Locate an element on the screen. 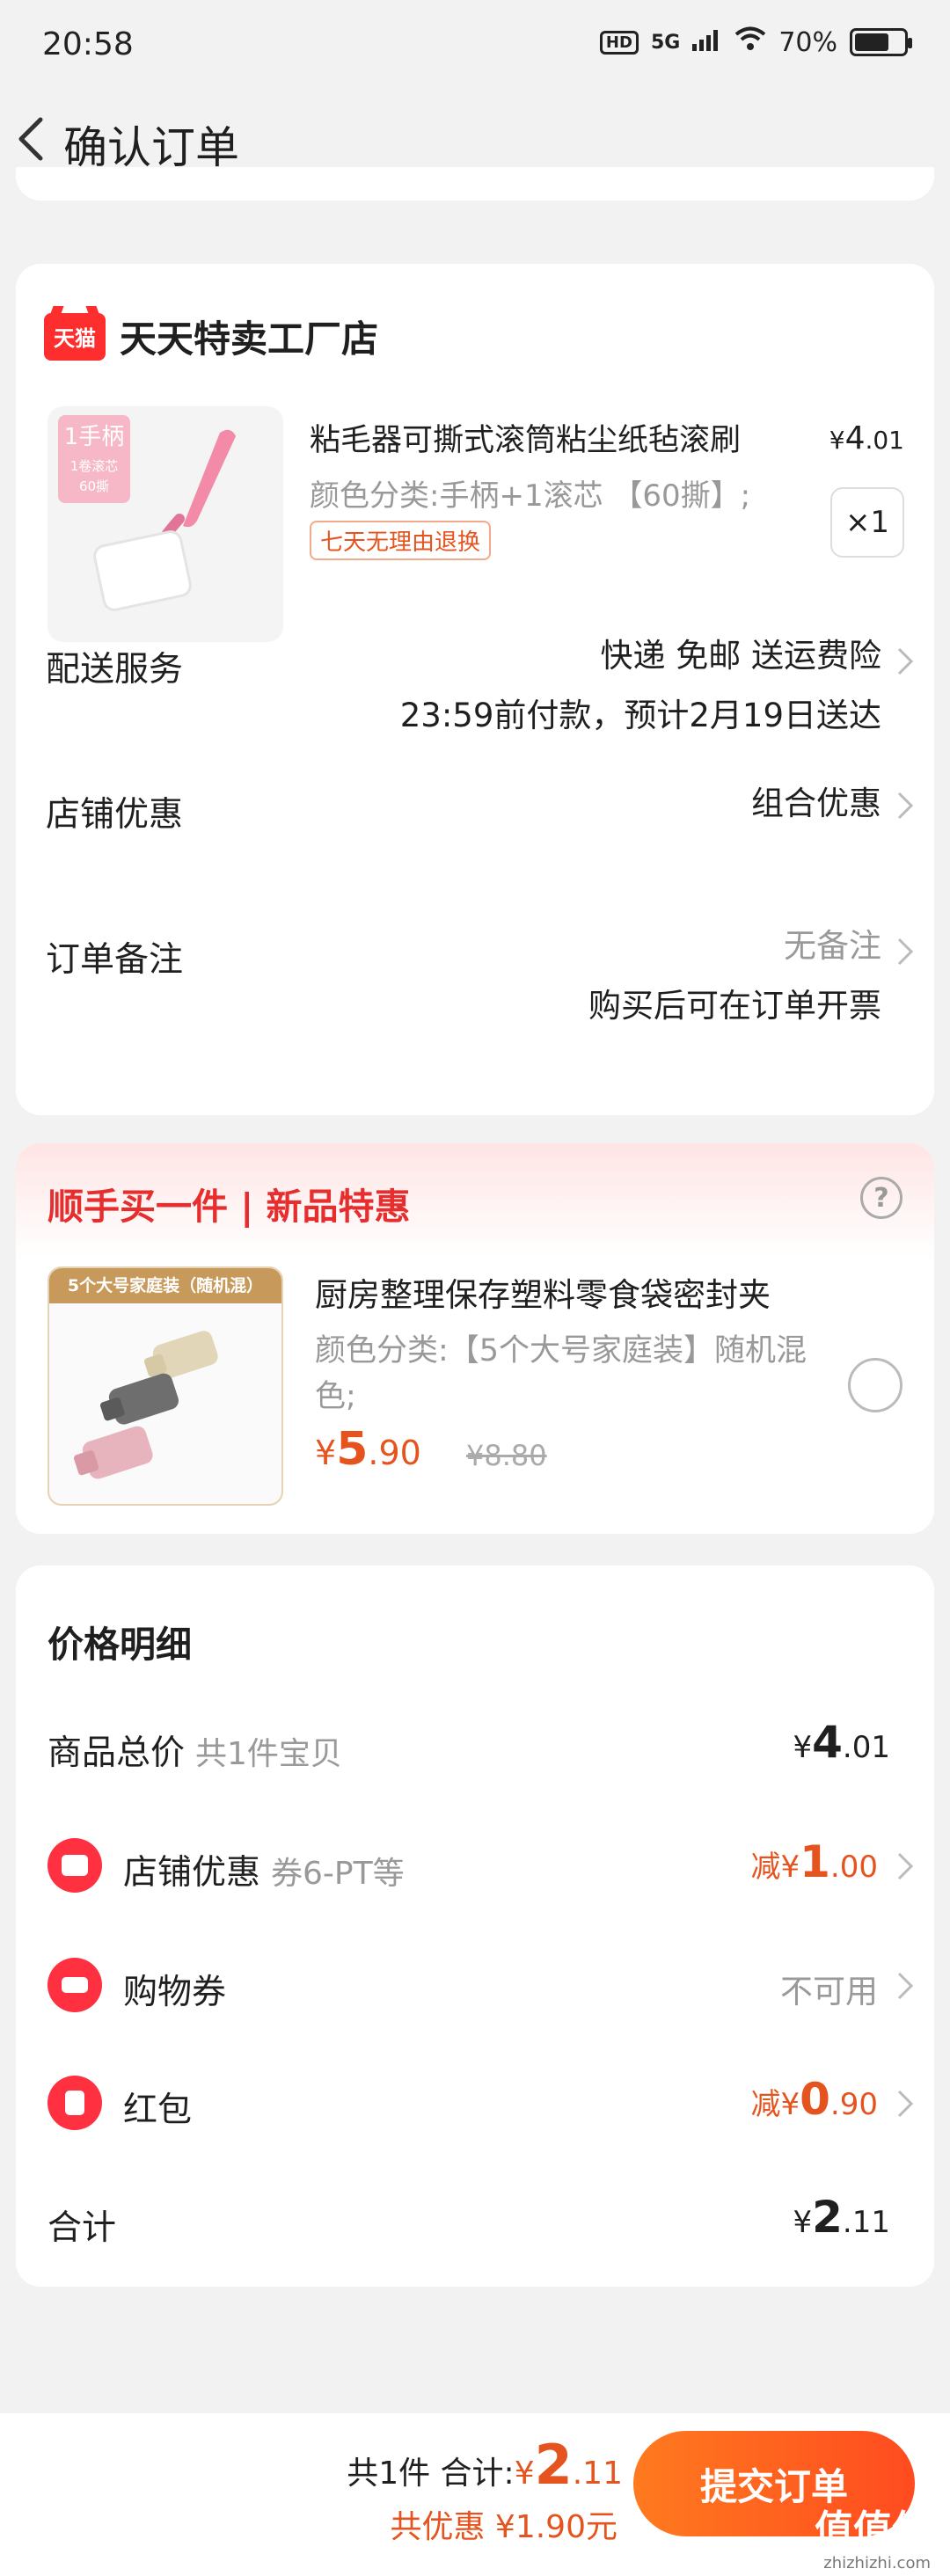 The width and height of the screenshot is (950, 2576). red-packet-value: 减¥0.90 is located at coordinates (814, 2099).